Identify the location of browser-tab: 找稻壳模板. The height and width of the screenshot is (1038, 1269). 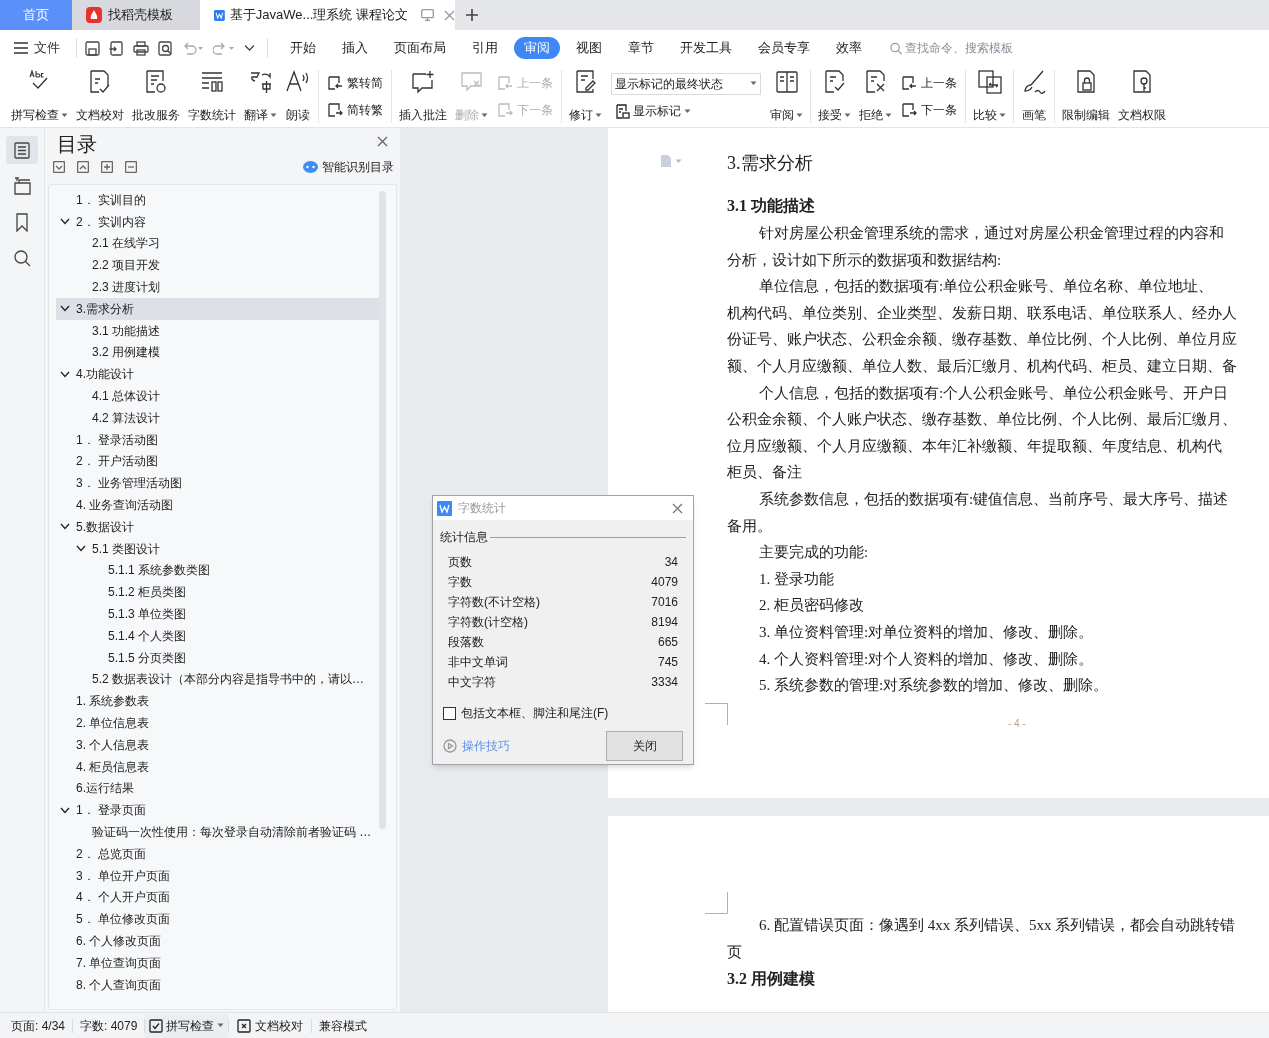
(136, 15).